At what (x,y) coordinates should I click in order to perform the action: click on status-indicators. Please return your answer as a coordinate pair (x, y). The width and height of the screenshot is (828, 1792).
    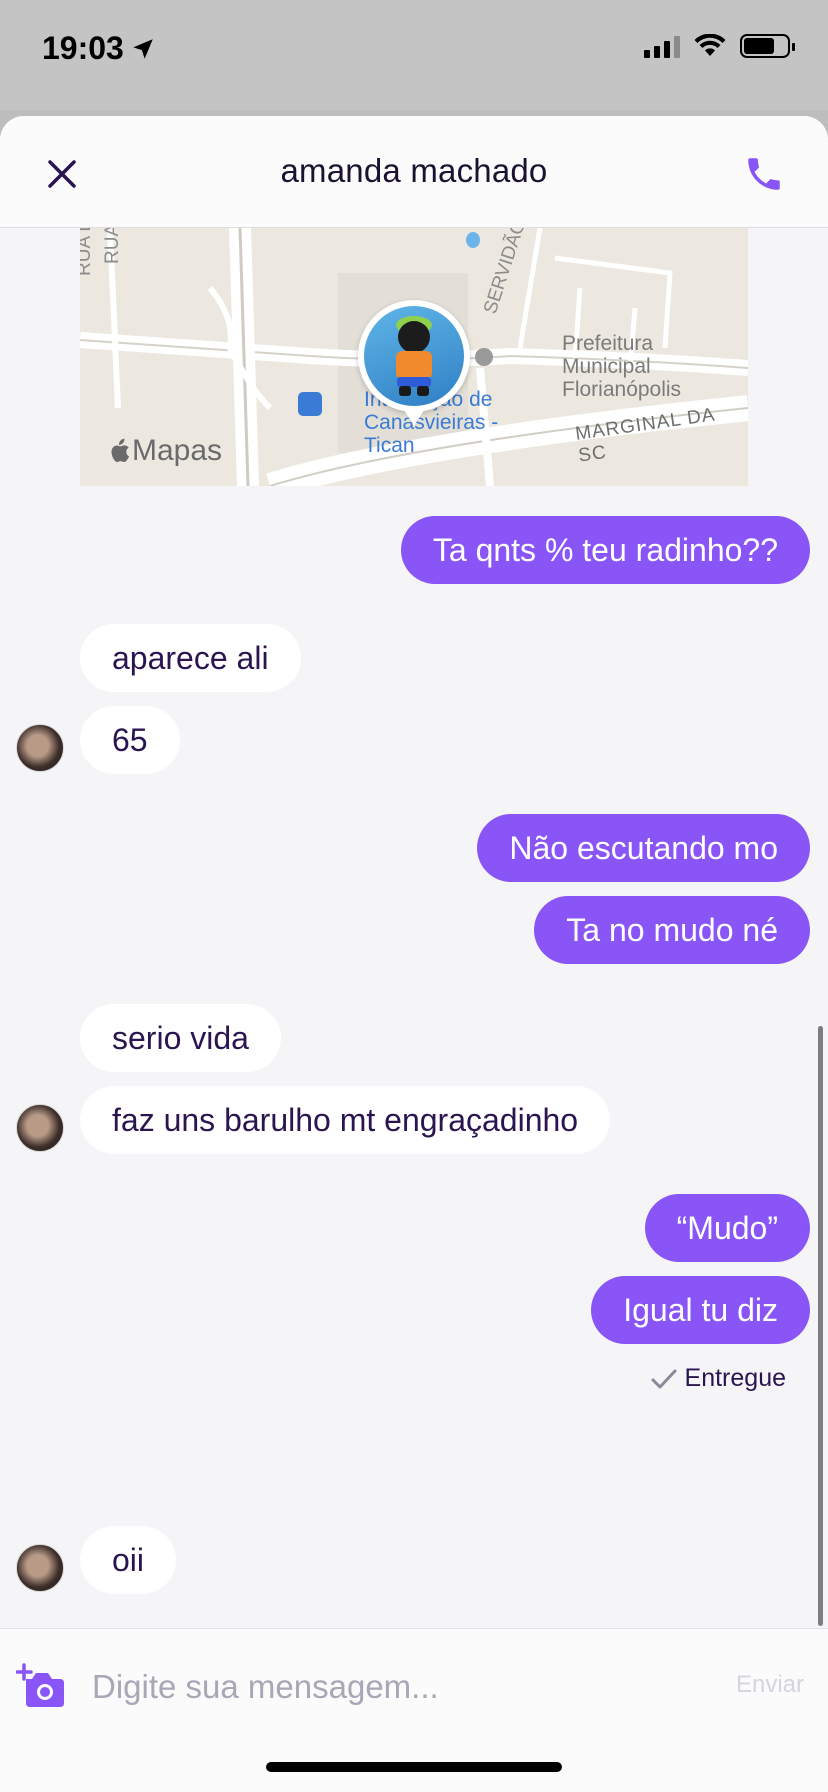
    Looking at the image, I should click on (719, 46).